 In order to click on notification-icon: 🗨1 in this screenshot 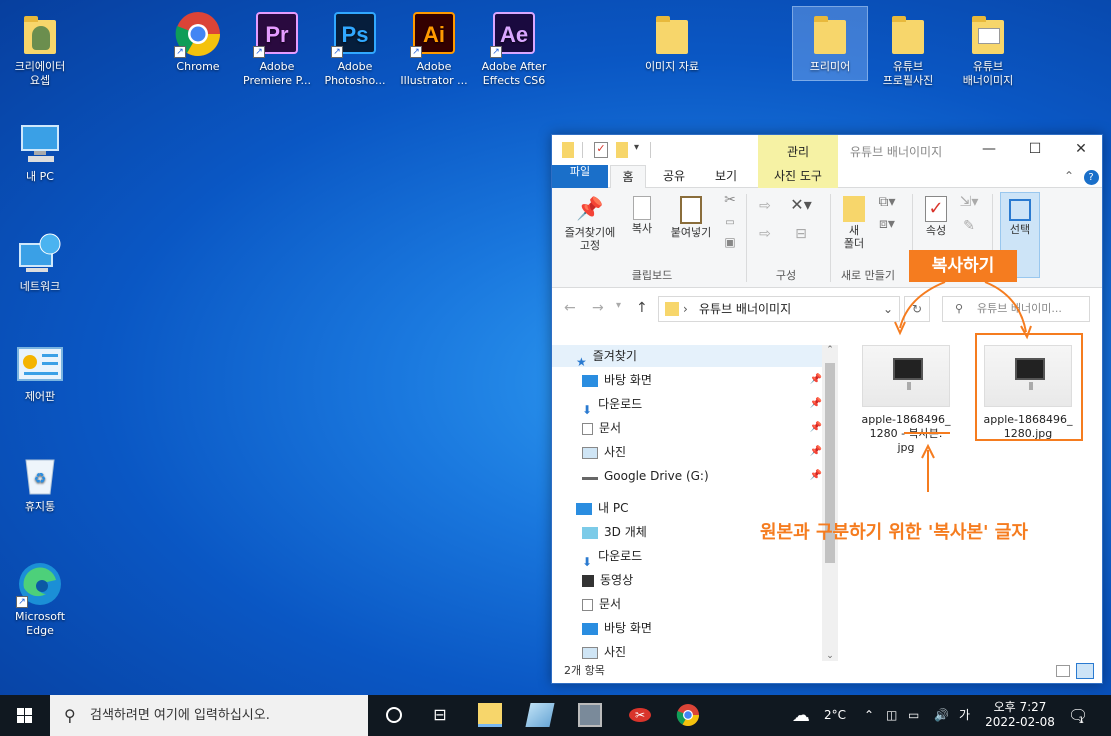, I will do `click(1081, 715)`.